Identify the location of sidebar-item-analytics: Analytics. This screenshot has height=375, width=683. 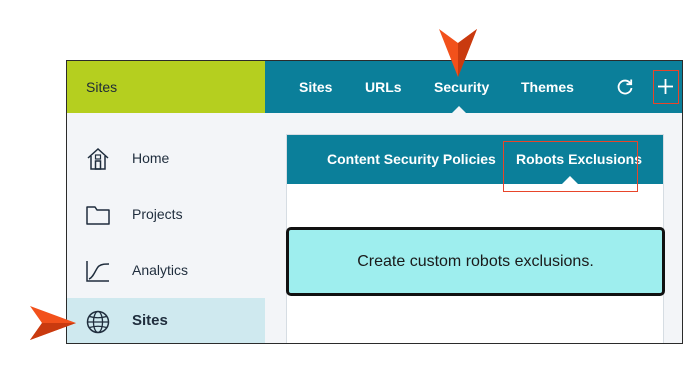
(166, 270).